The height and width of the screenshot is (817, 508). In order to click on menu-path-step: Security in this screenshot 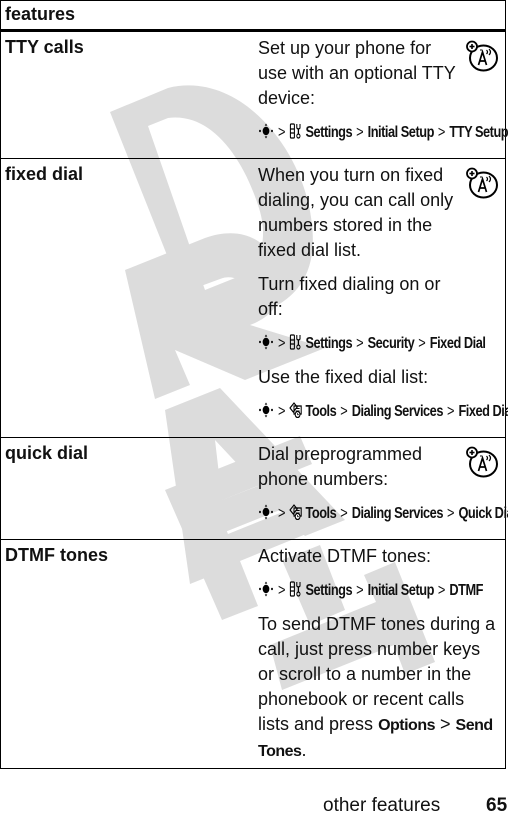, I will do `click(391, 343)`.